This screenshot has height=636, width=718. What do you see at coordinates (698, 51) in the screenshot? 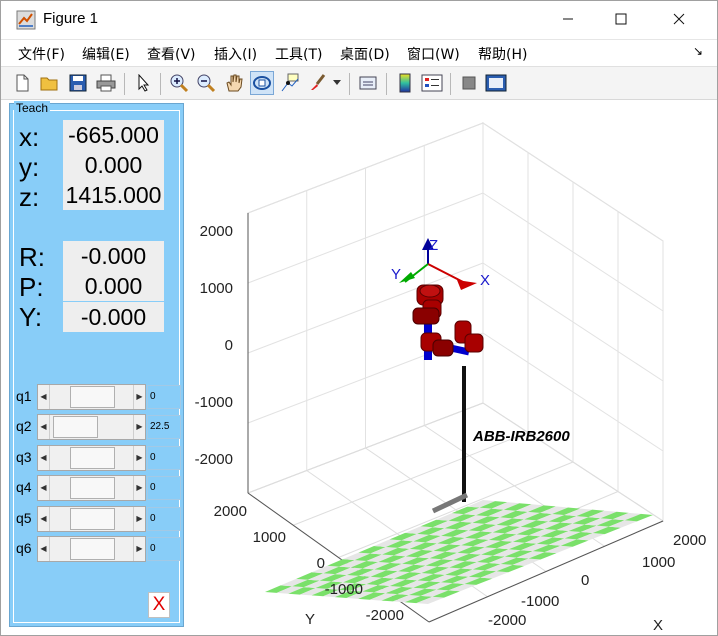
I see `dock-arrow-icon: ↘` at bounding box center [698, 51].